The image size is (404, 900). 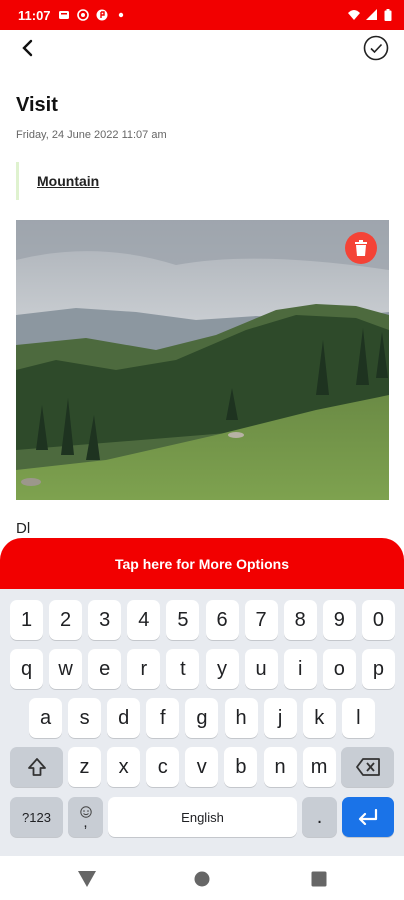 I want to click on key-e-label: e, so click(x=105, y=668).